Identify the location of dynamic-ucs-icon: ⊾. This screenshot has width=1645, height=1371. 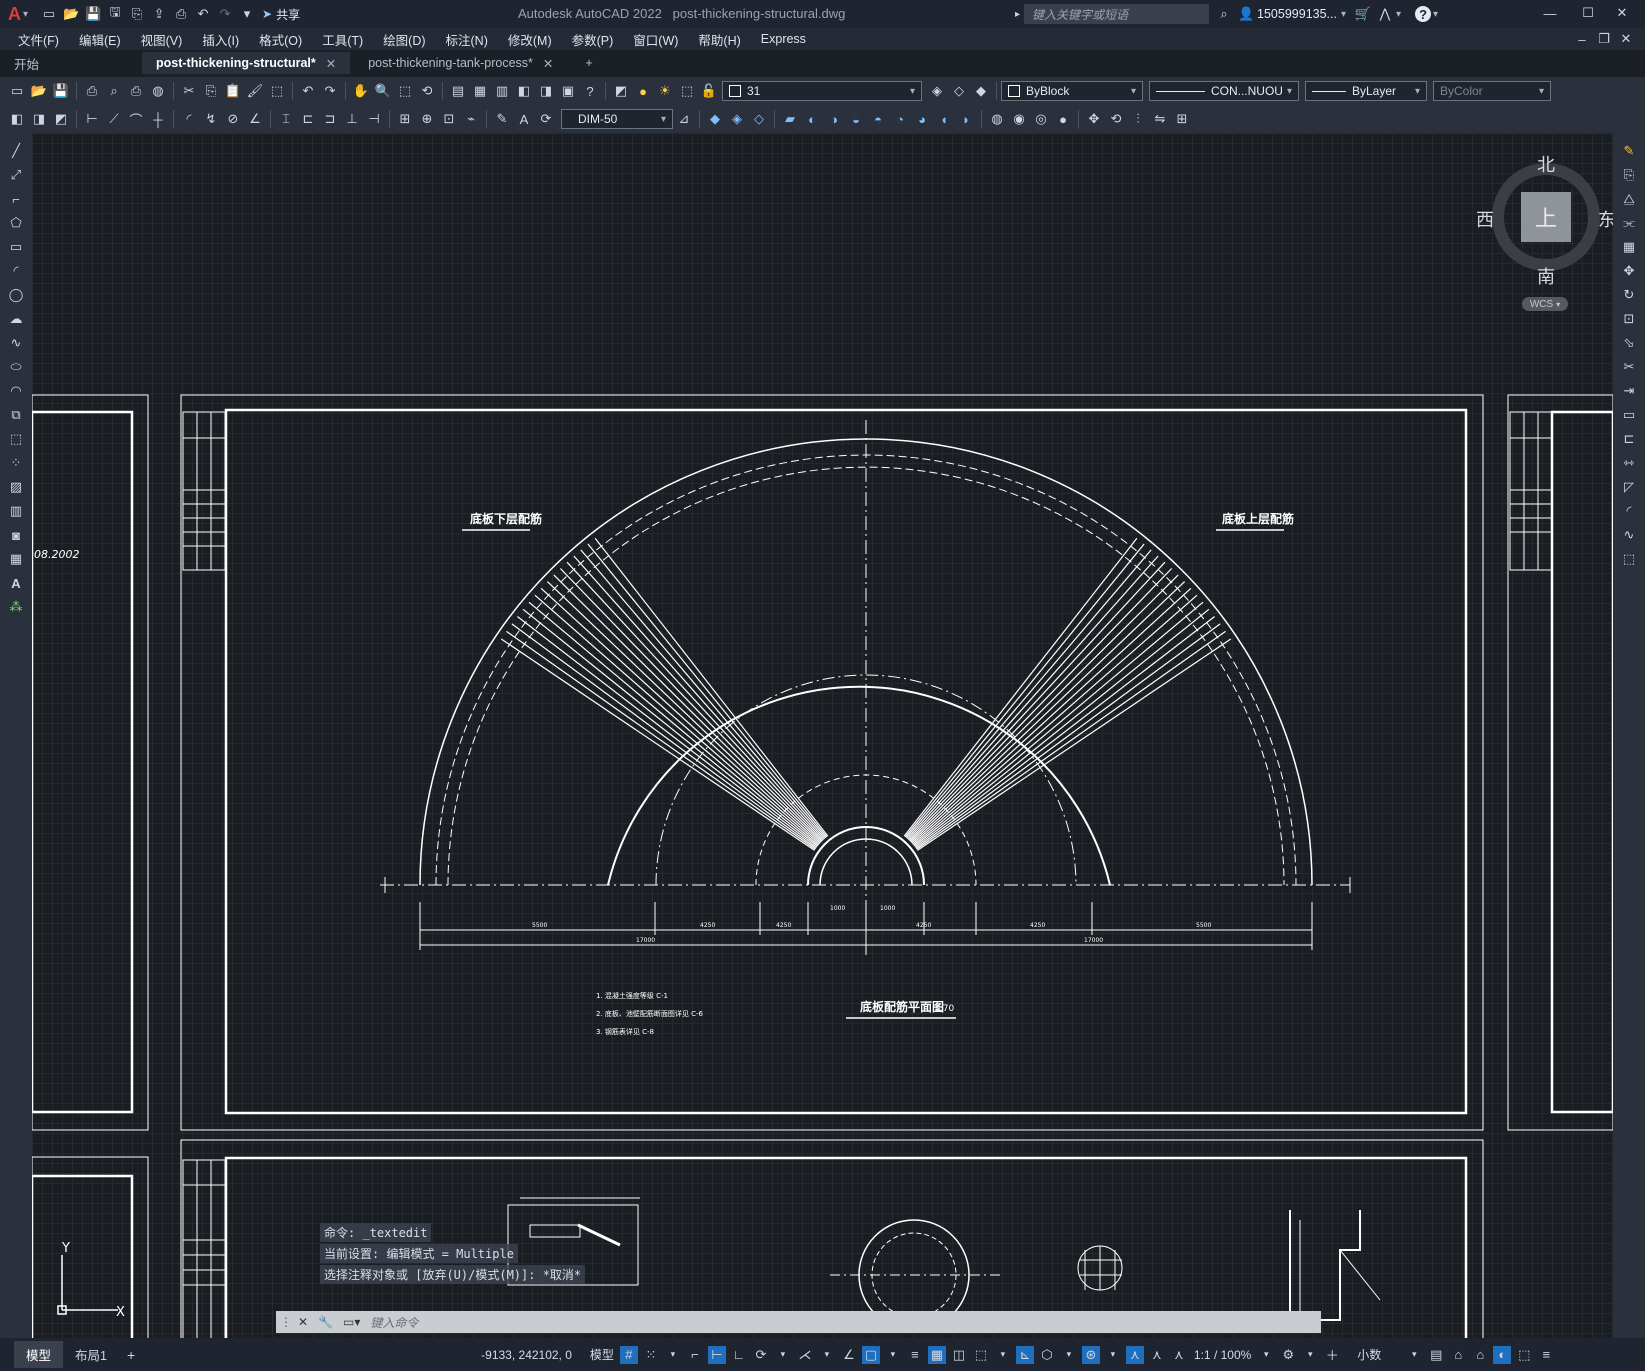
(1024, 1354).